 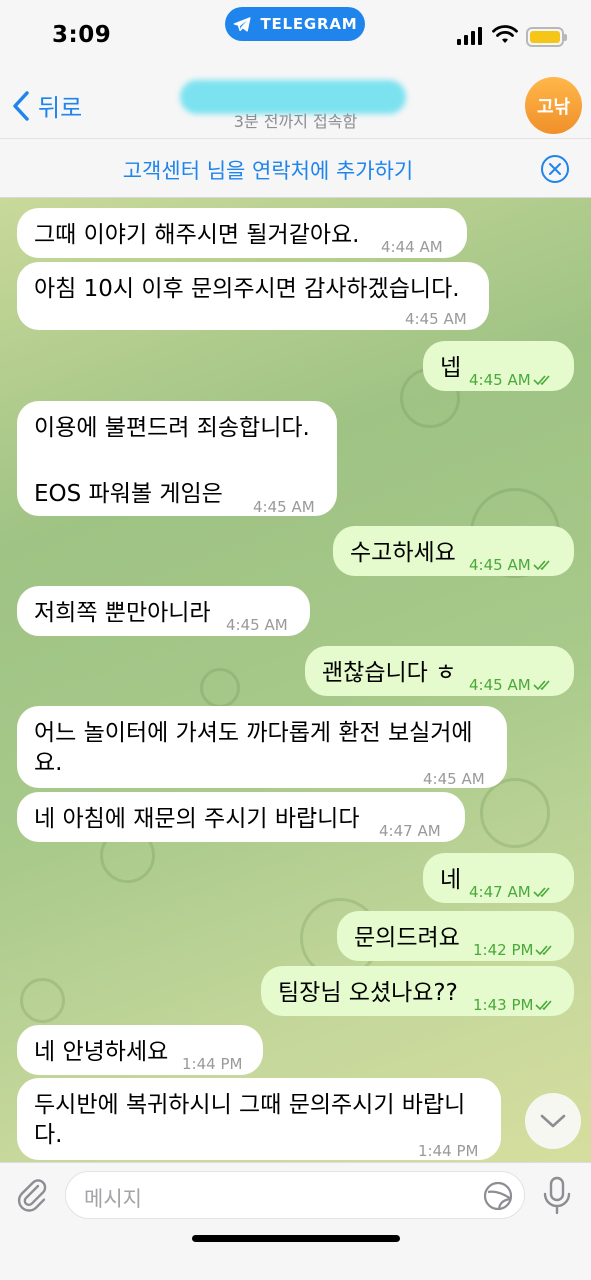 I want to click on message-bubble: 아침 10시 이후 문의주시면 감사하겠습니다. 4:45 AM, so click(x=253, y=296).